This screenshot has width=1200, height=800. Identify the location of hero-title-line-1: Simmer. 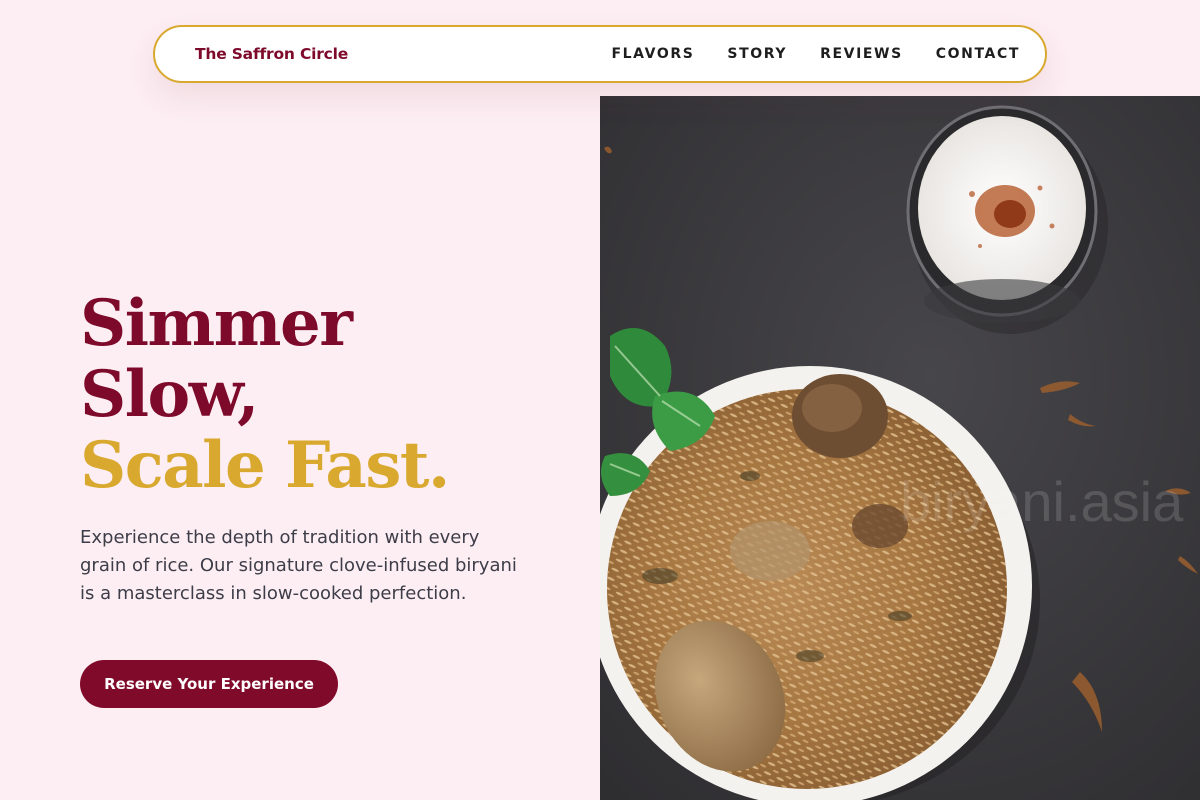
(216, 323).